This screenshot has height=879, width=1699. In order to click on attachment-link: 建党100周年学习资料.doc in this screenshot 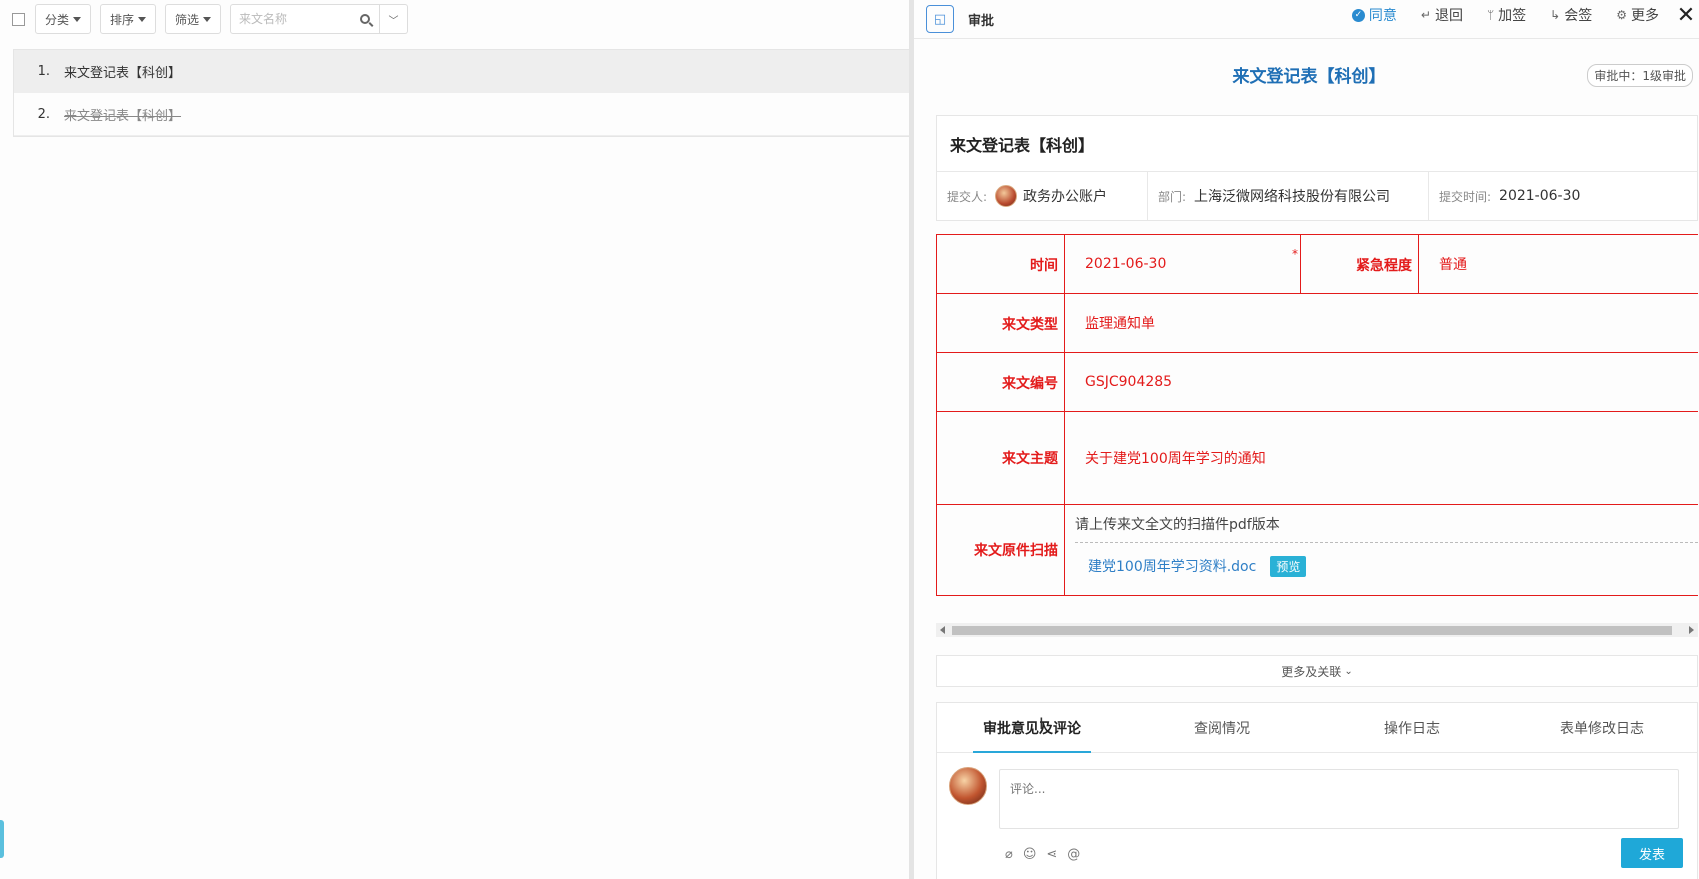, I will do `click(1172, 566)`.